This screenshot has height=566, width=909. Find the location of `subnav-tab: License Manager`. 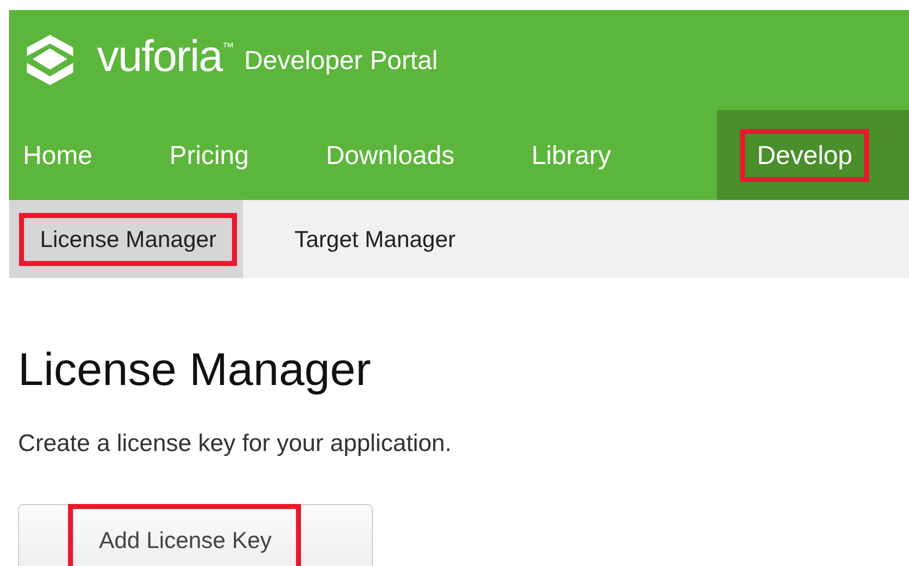

subnav-tab: License Manager is located at coordinates (126, 239).